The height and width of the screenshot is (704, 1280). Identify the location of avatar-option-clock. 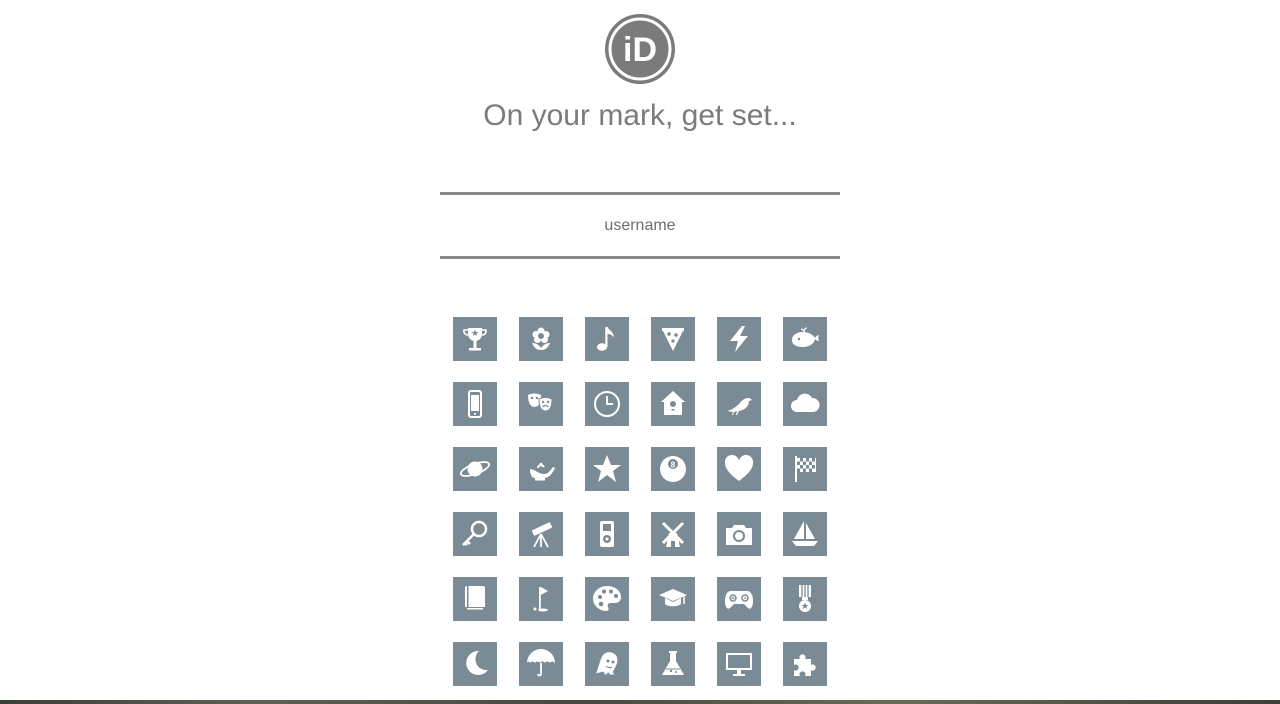
(607, 404).